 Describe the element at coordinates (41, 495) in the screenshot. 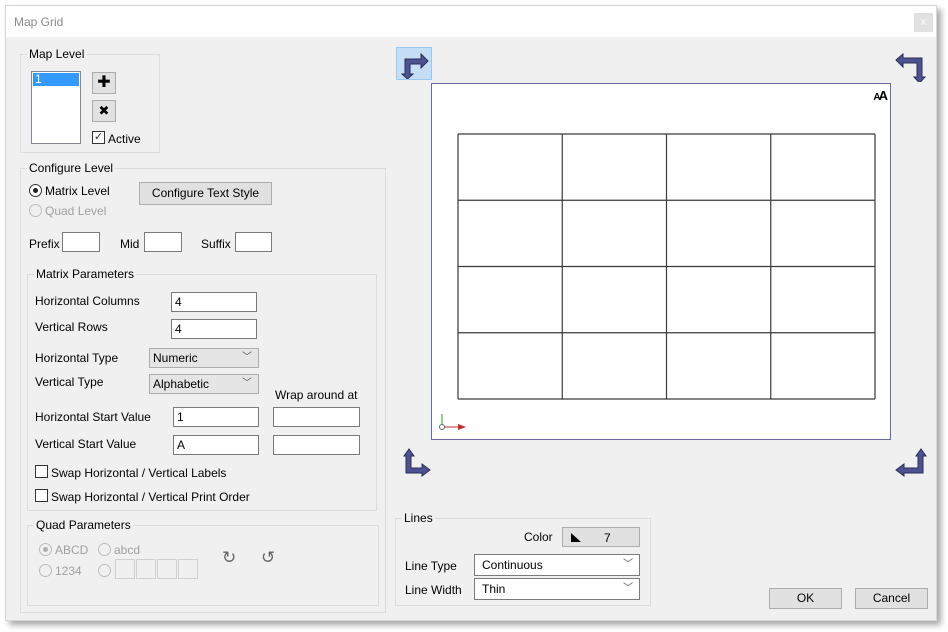

I see `swap-print-order-checkbox` at that location.